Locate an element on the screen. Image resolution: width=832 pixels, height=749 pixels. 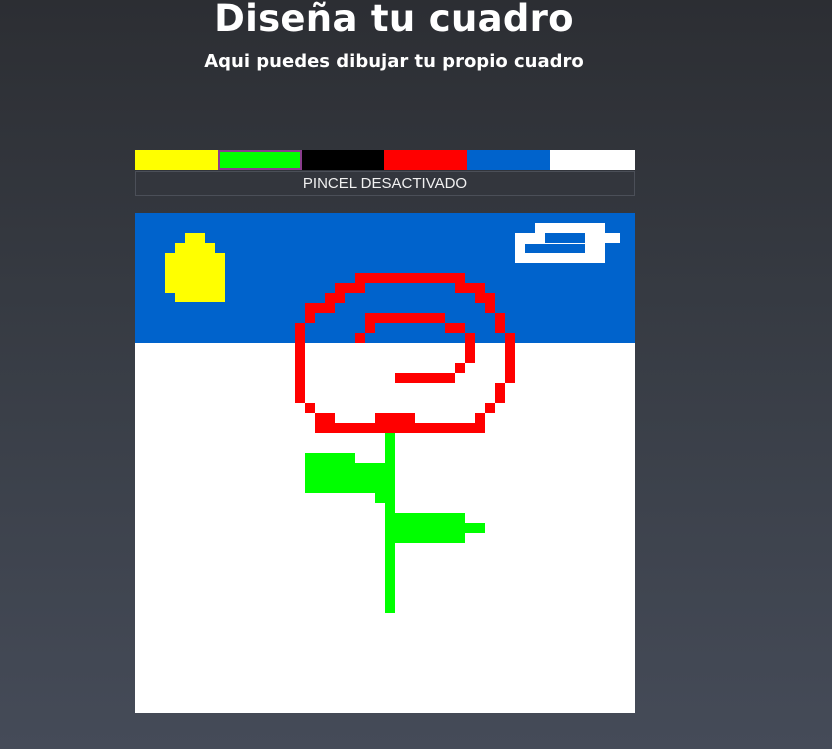
swatch-red is located at coordinates (425, 160).